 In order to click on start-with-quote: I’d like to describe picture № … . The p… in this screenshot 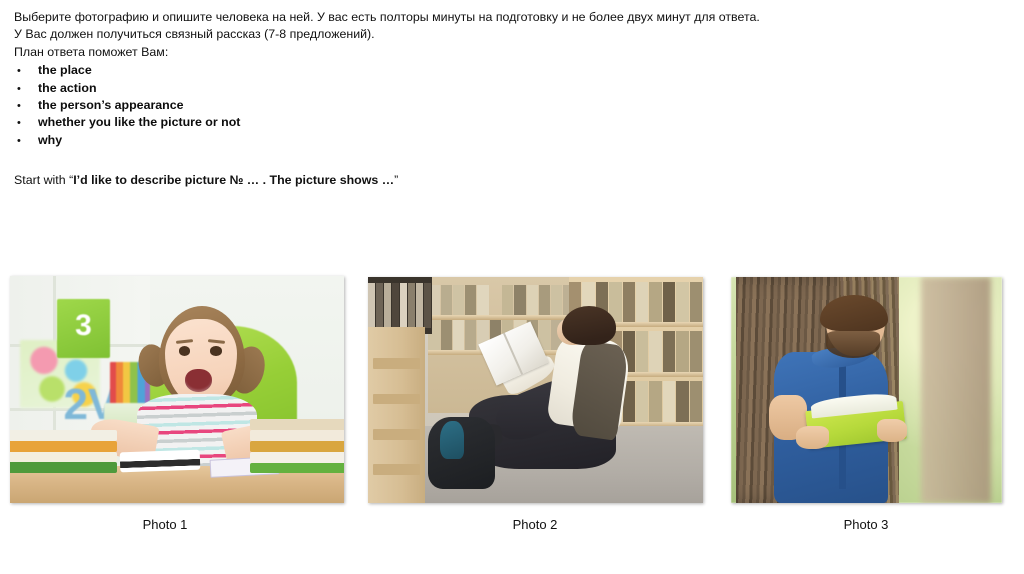, I will do `click(234, 180)`.